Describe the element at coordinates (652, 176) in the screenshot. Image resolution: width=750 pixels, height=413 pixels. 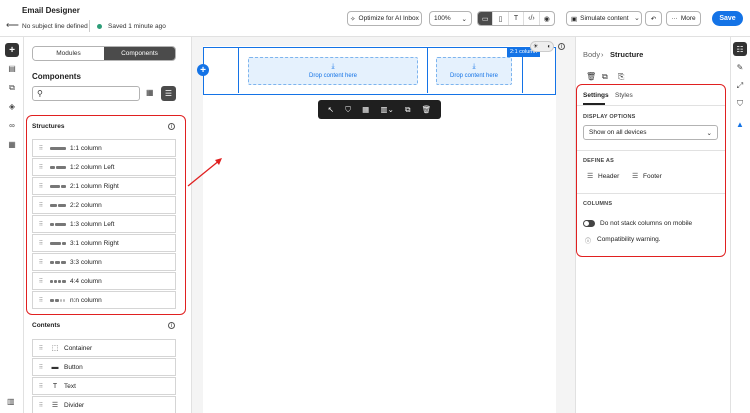
I see `define-footer: Footer` at that location.